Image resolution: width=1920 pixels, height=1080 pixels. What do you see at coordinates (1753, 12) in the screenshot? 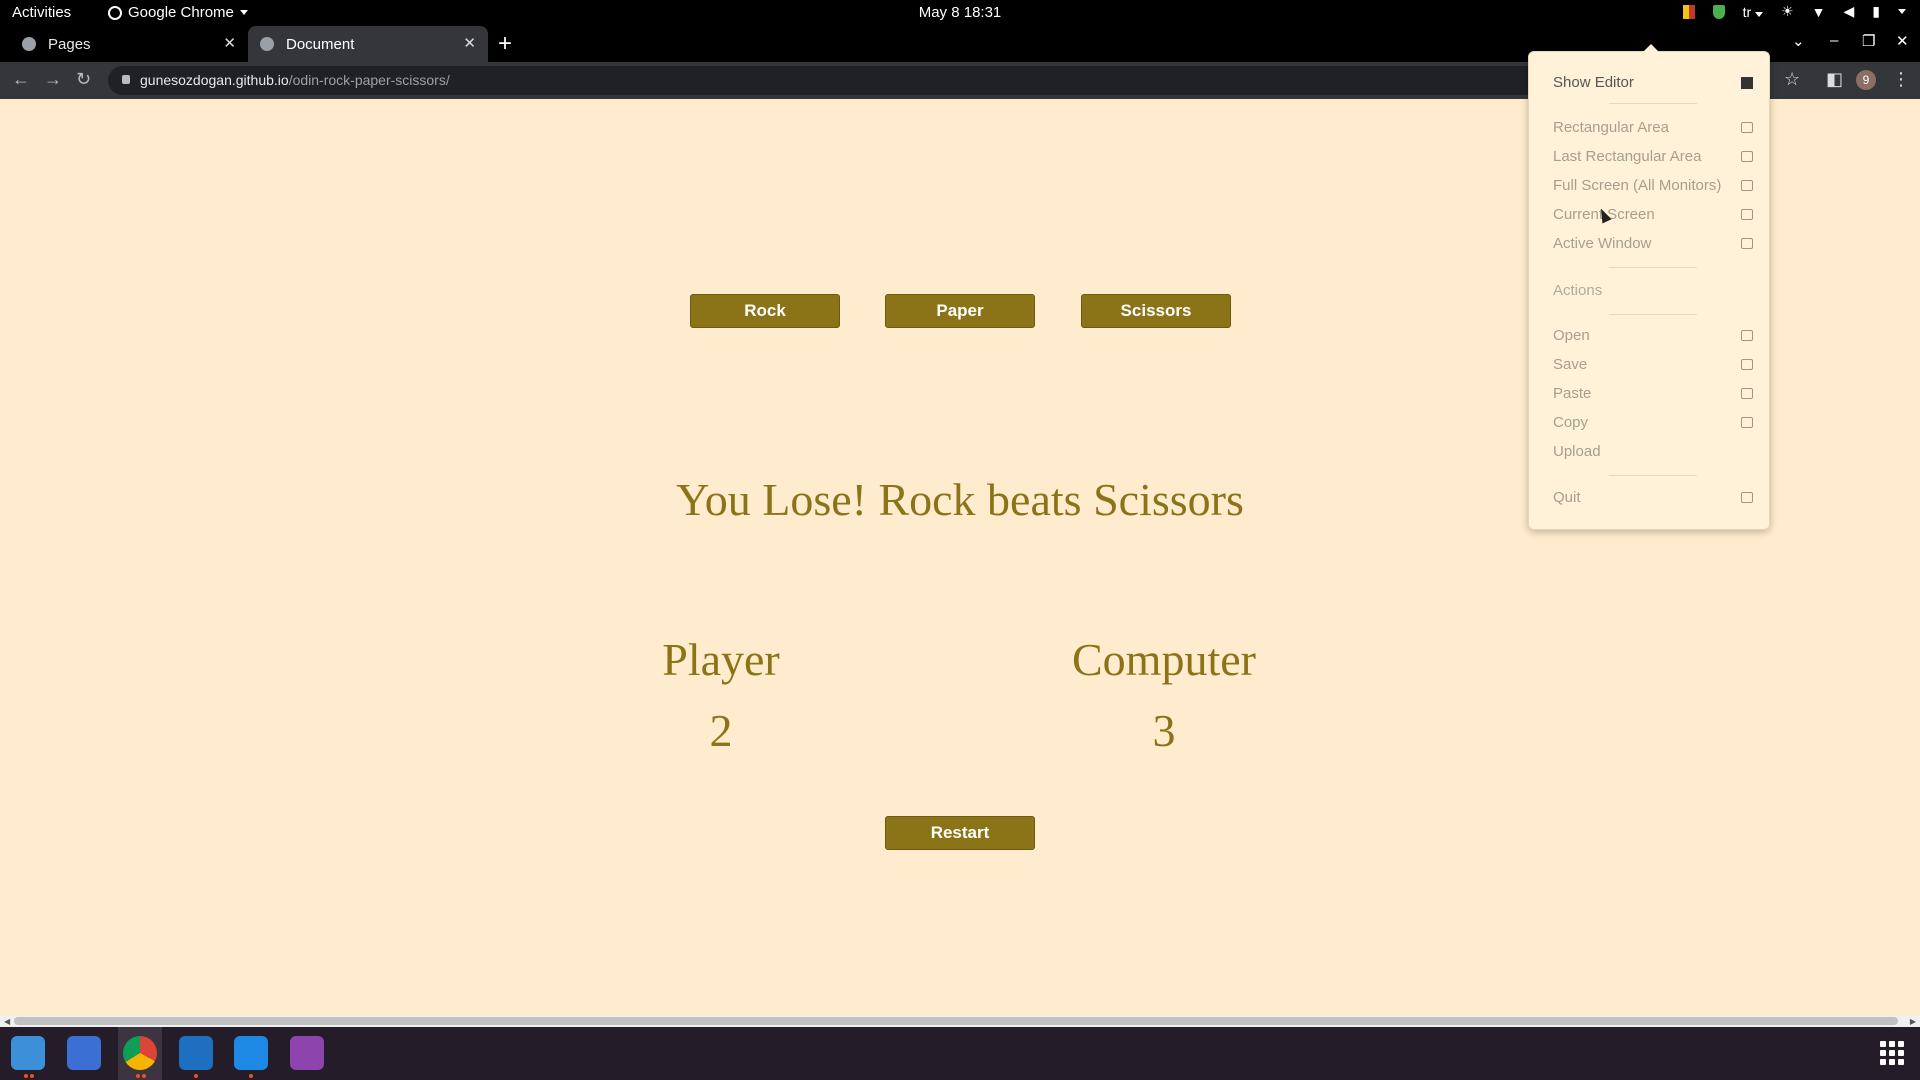
I see `language-indicator: tr` at bounding box center [1753, 12].